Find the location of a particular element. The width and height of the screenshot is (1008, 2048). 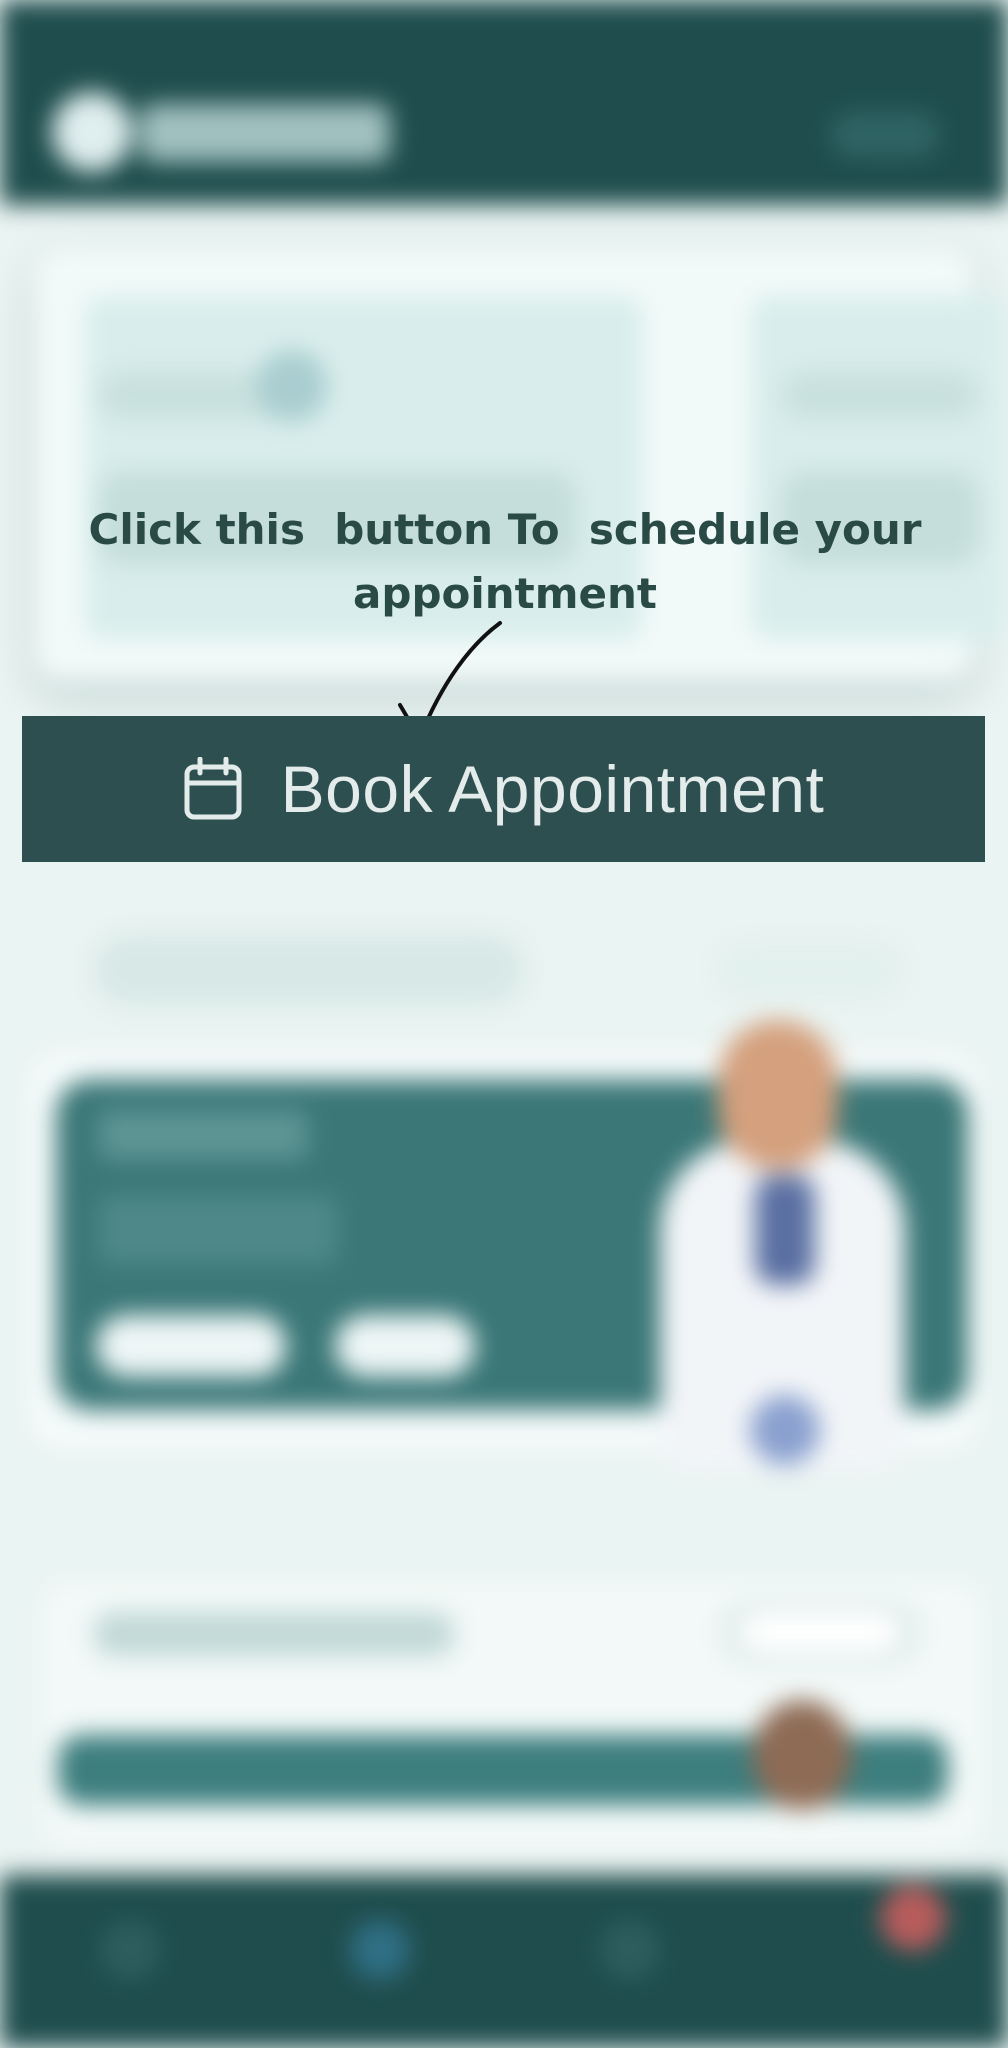

nav-calendar-icon is located at coordinates (380, 1950).